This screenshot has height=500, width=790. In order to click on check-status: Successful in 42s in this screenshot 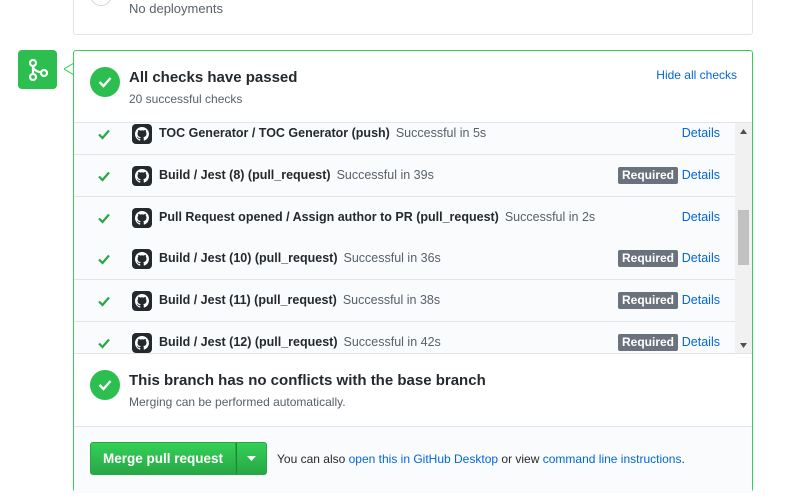, I will do `click(392, 342)`.